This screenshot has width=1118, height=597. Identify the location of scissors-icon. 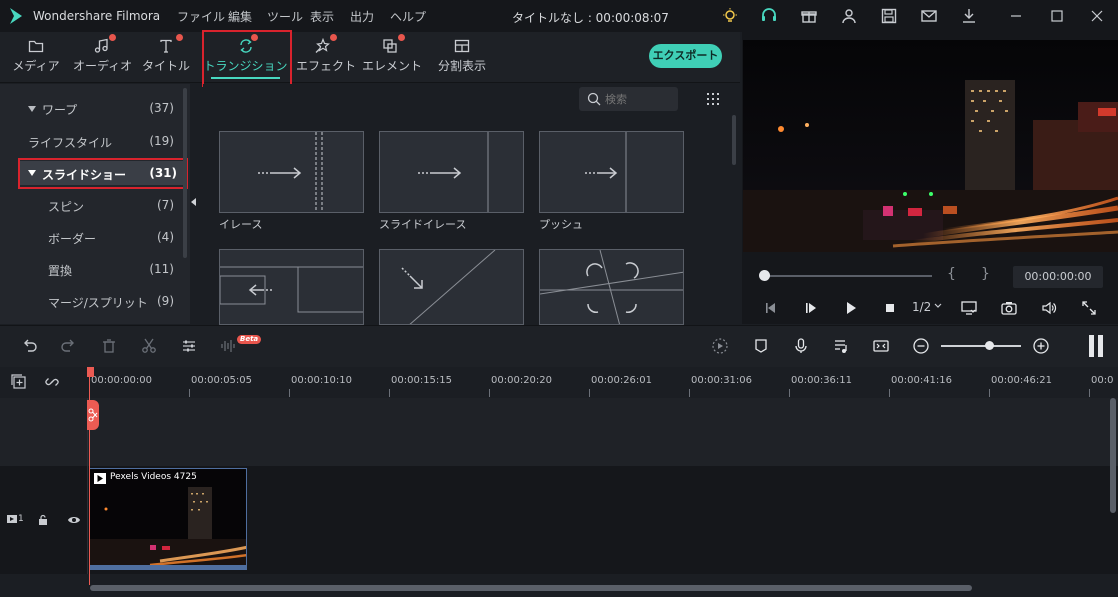
(149, 346).